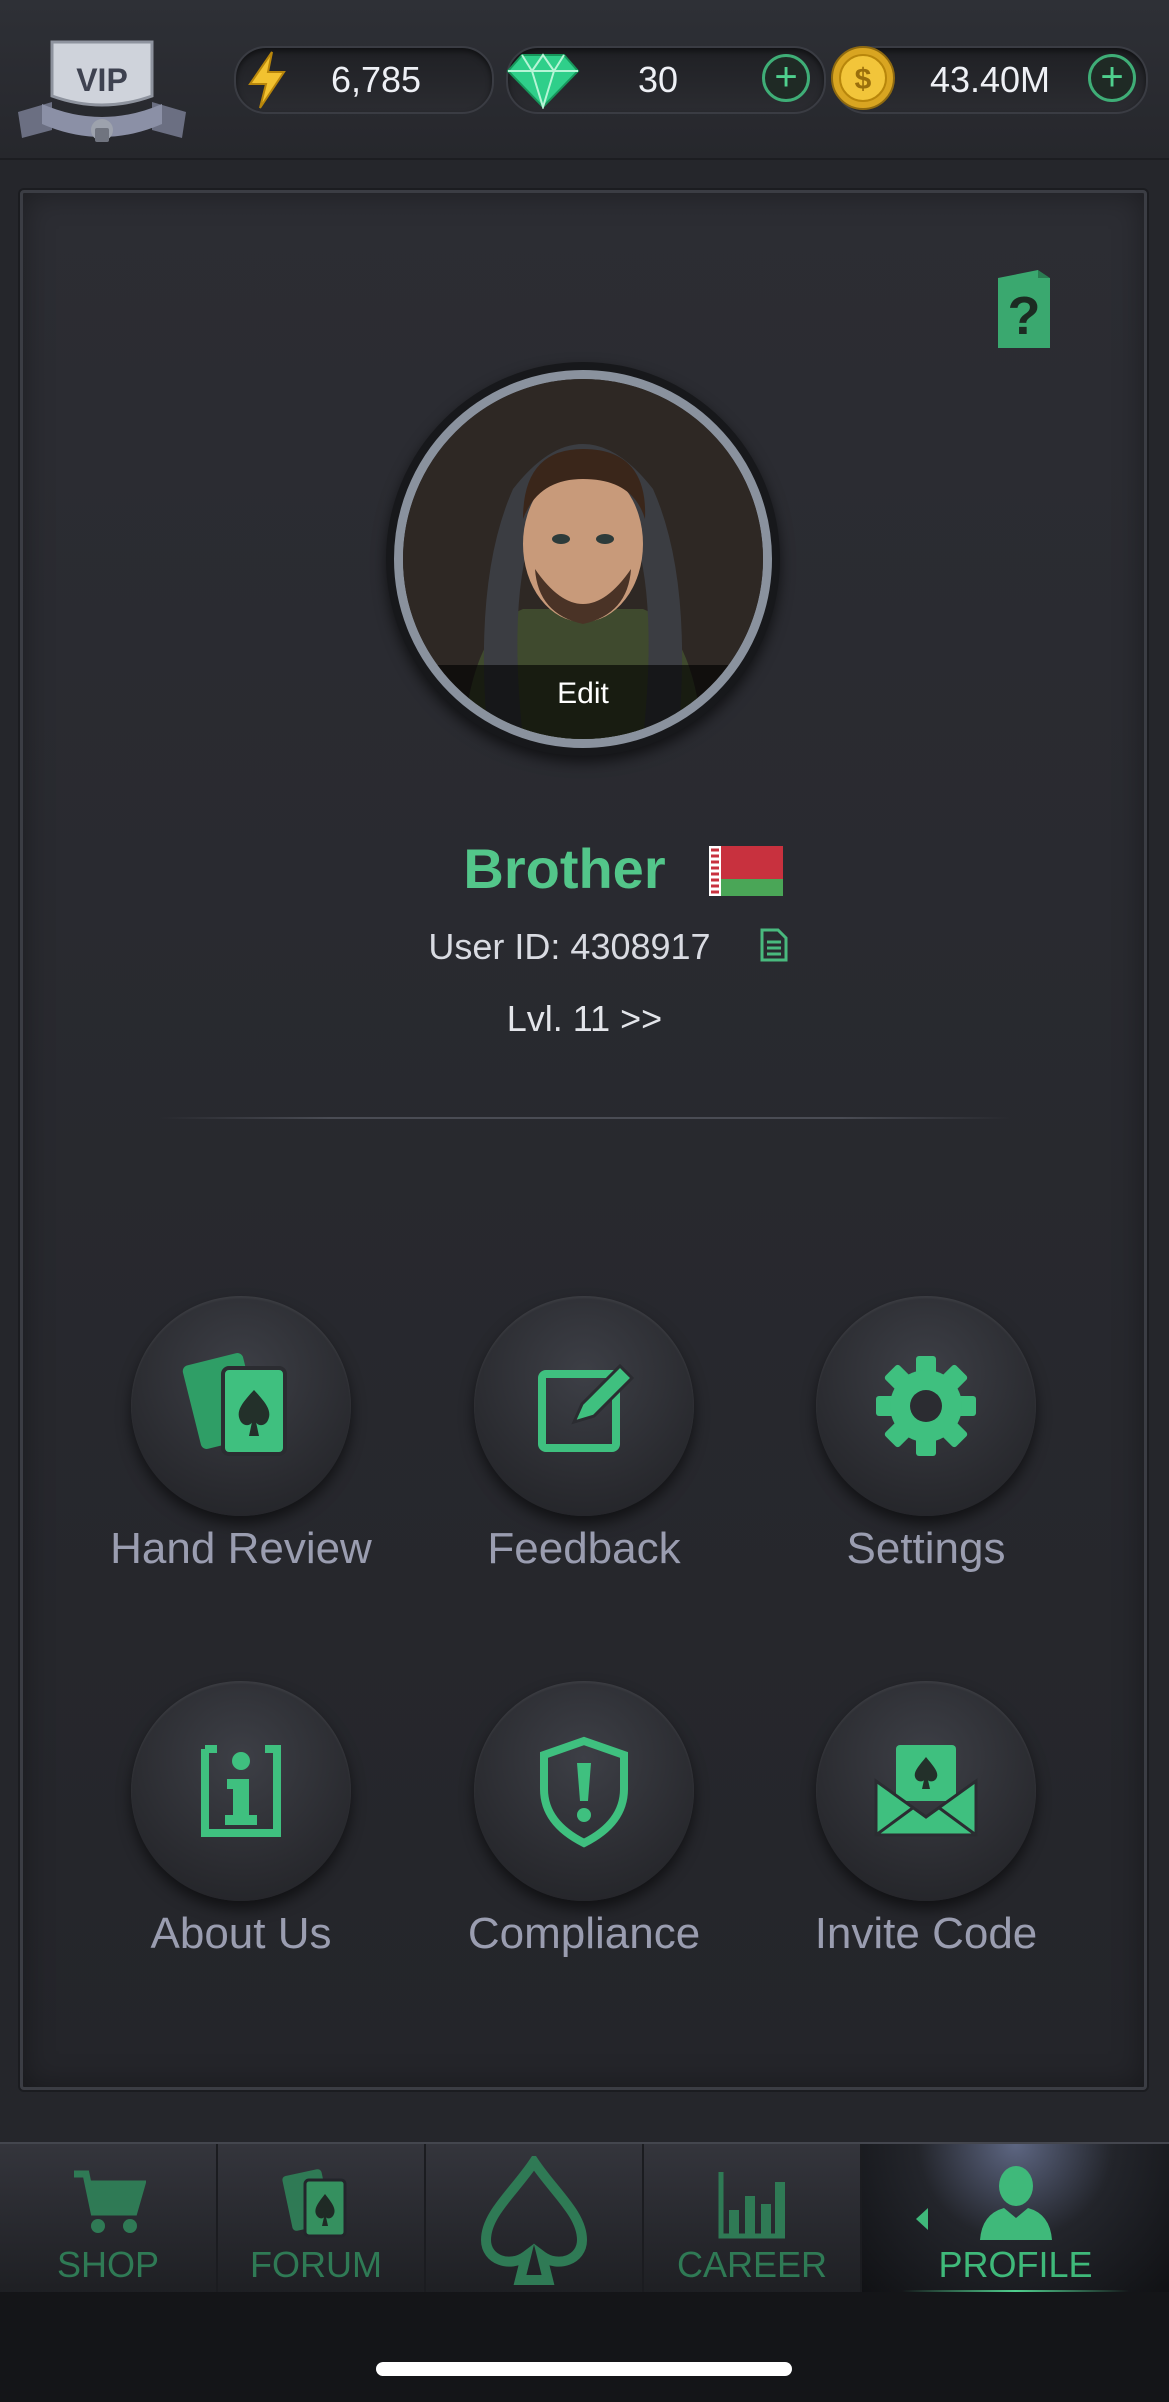 The width and height of the screenshot is (1169, 2402). I want to click on spade-logo-icon, so click(534, 2220).